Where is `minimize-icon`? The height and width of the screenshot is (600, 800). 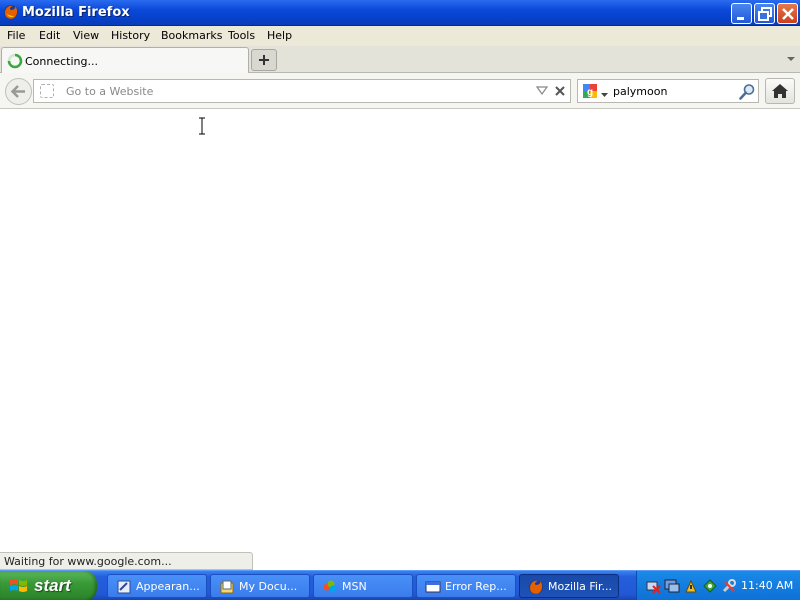 minimize-icon is located at coordinates (740, 18).